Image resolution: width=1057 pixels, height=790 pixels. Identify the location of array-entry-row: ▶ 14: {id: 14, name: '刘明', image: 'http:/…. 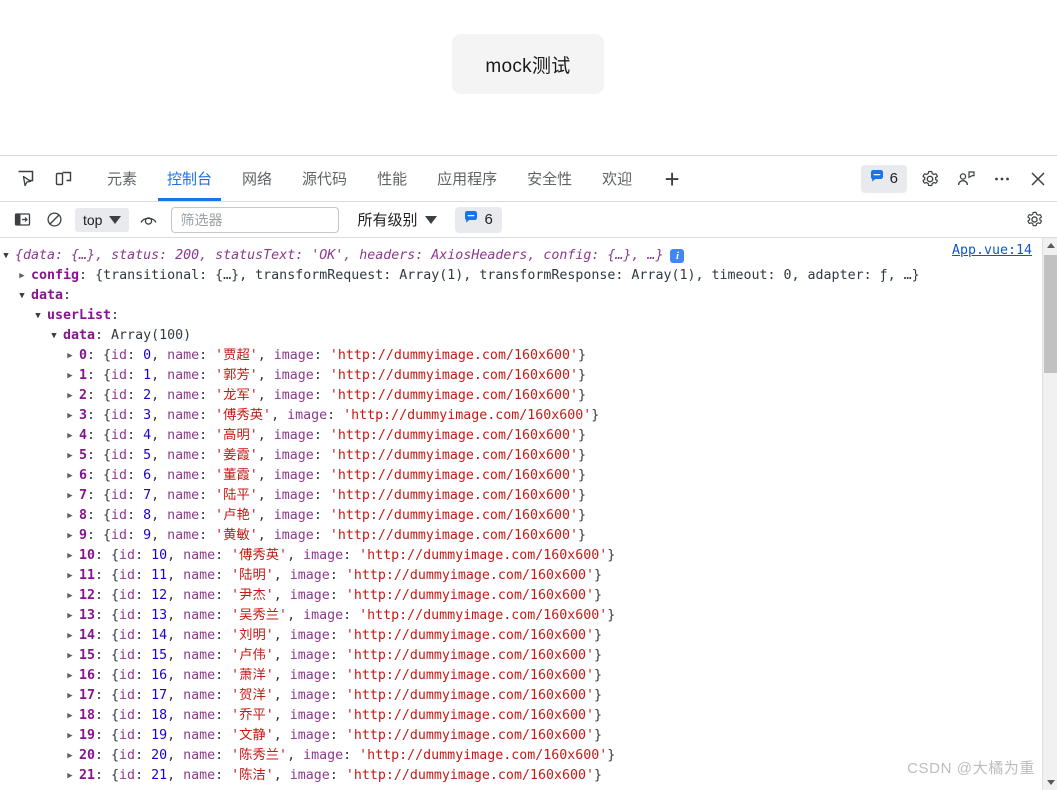
(521, 636).